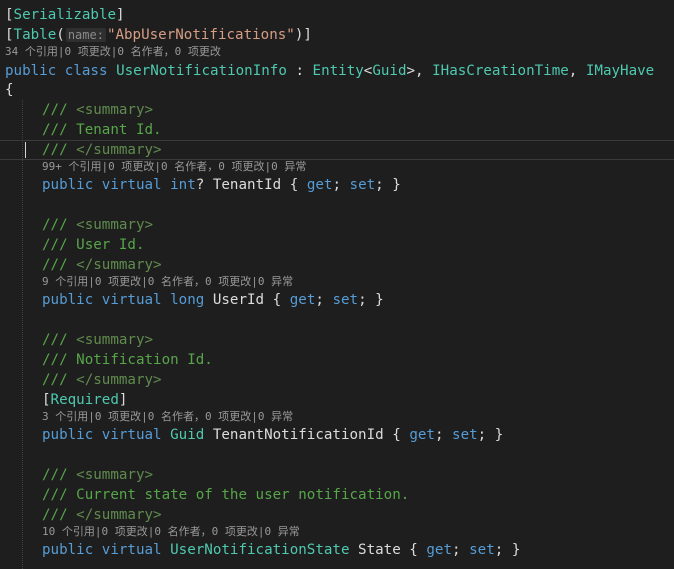  I want to click on code-token: :, so click(299, 71).